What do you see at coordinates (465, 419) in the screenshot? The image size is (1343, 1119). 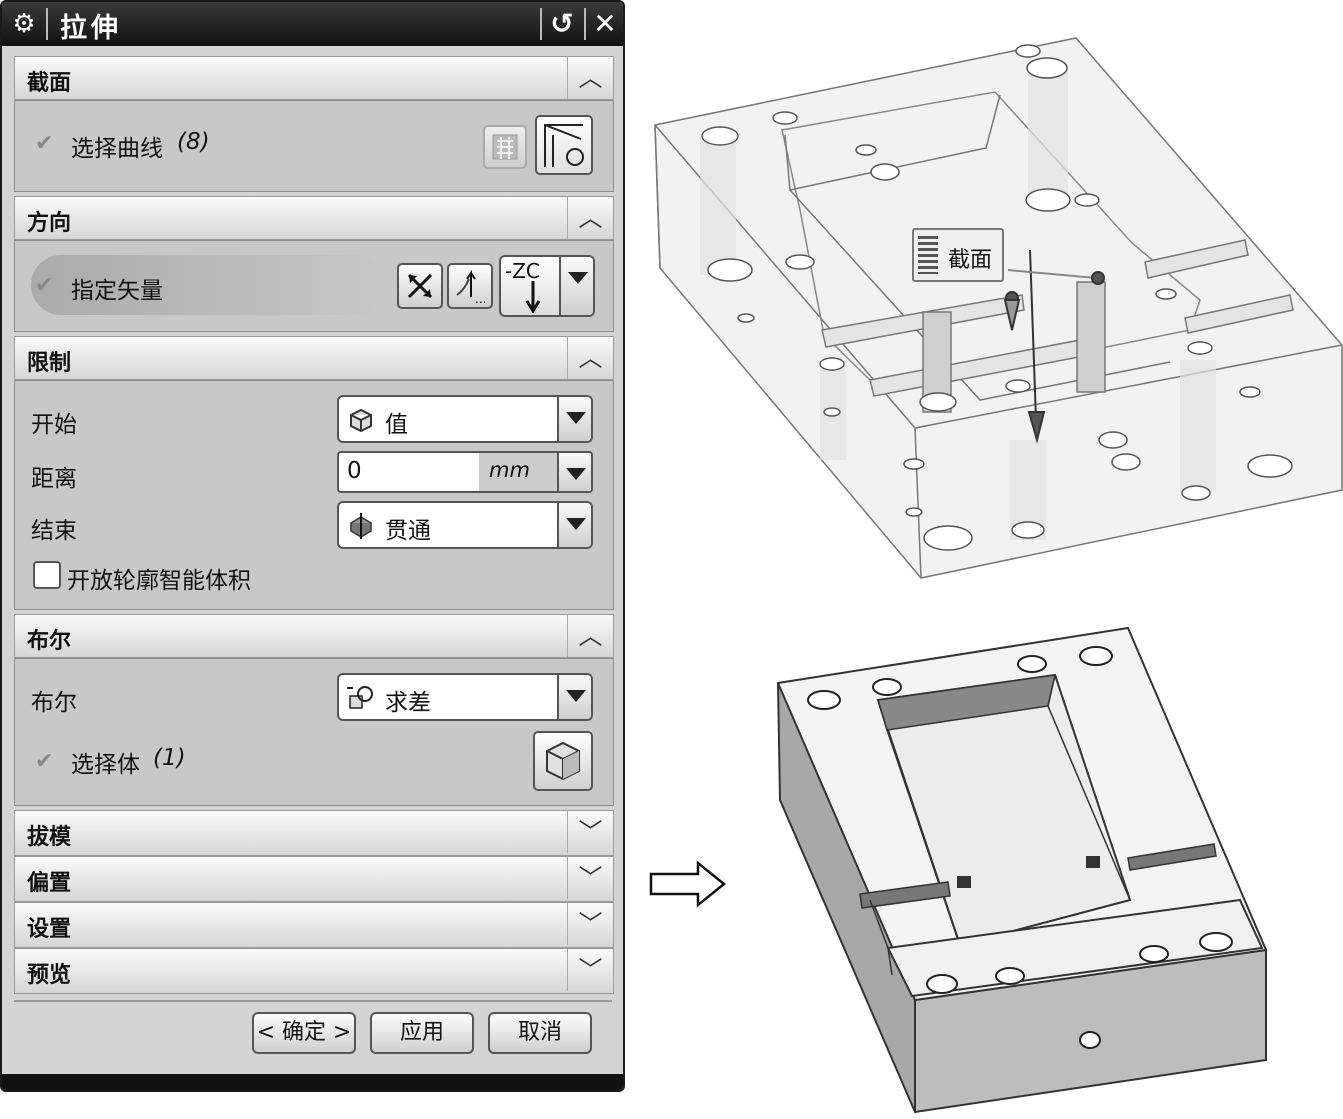 I see `start-dropdown: 值` at bounding box center [465, 419].